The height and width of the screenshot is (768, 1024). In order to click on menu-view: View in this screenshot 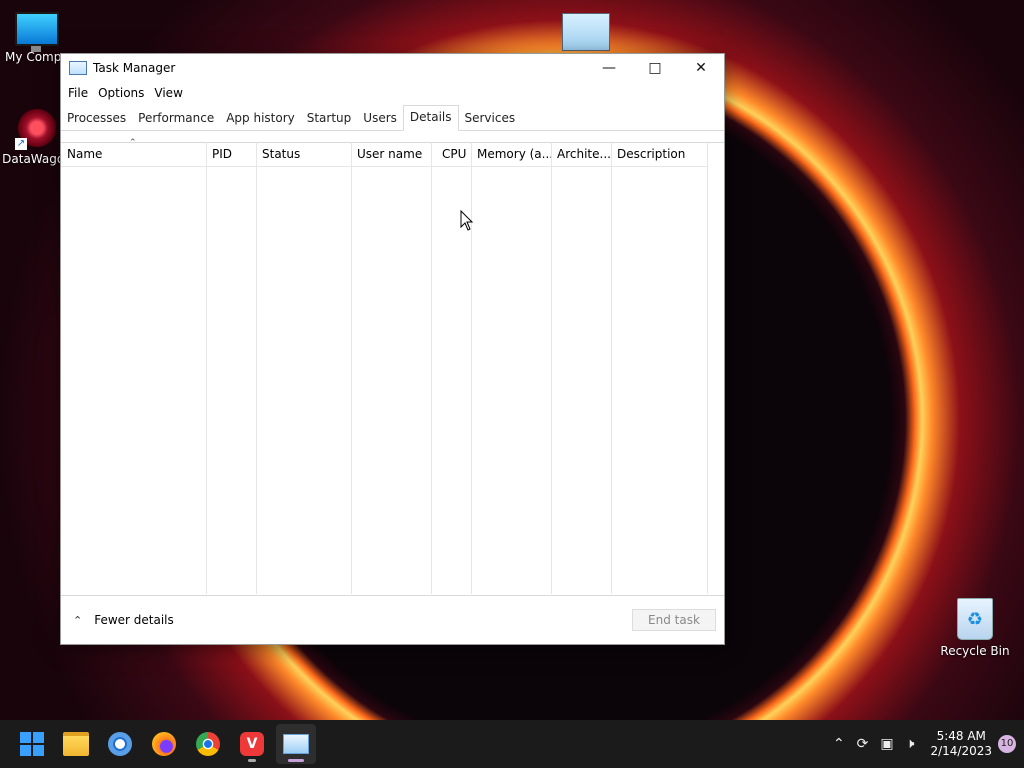, I will do `click(168, 93)`.